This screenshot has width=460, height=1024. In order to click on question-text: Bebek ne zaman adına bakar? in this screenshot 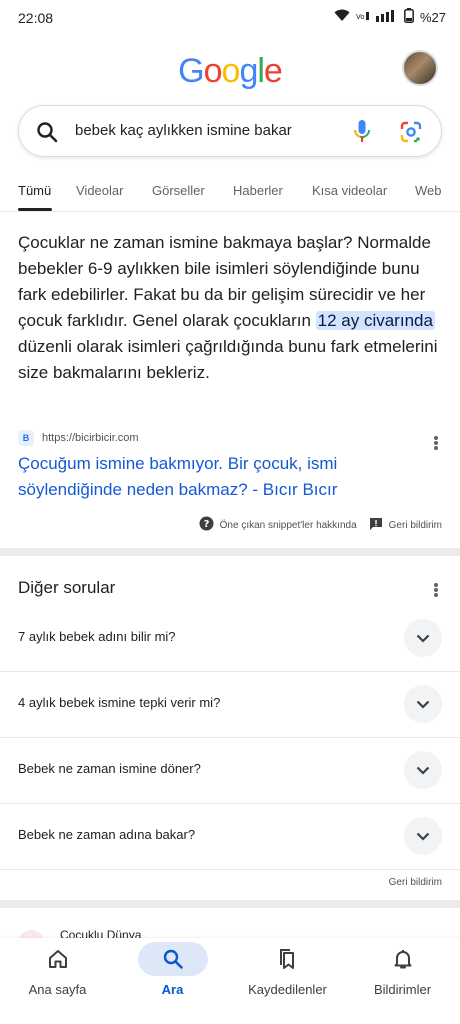, I will do `click(107, 834)`.